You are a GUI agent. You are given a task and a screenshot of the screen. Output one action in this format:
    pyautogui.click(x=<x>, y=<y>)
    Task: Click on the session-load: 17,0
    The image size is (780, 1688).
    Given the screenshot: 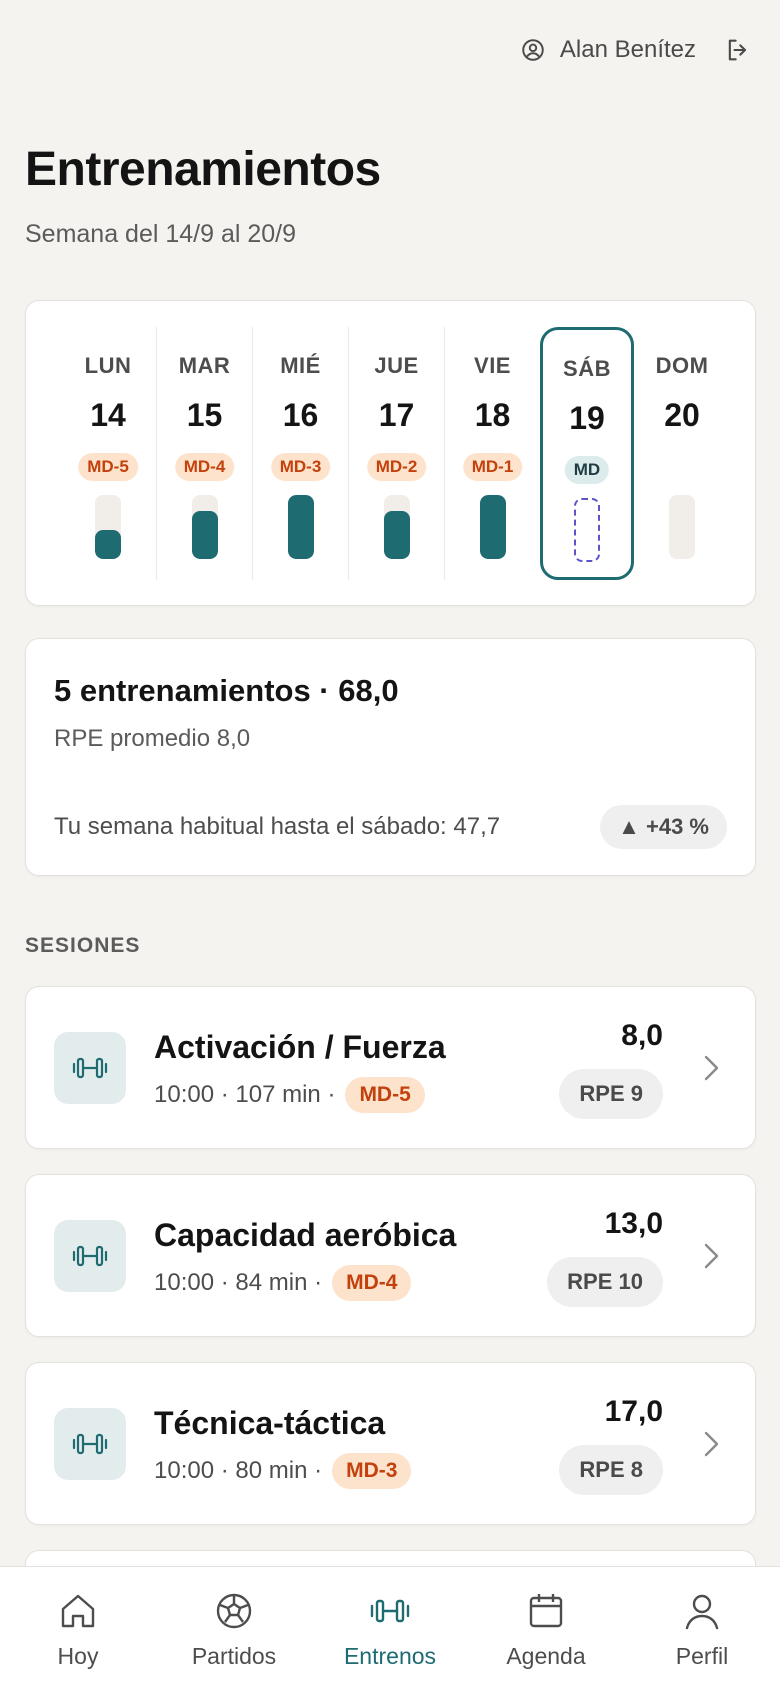 What is the action you would take?
    pyautogui.click(x=633, y=1411)
    